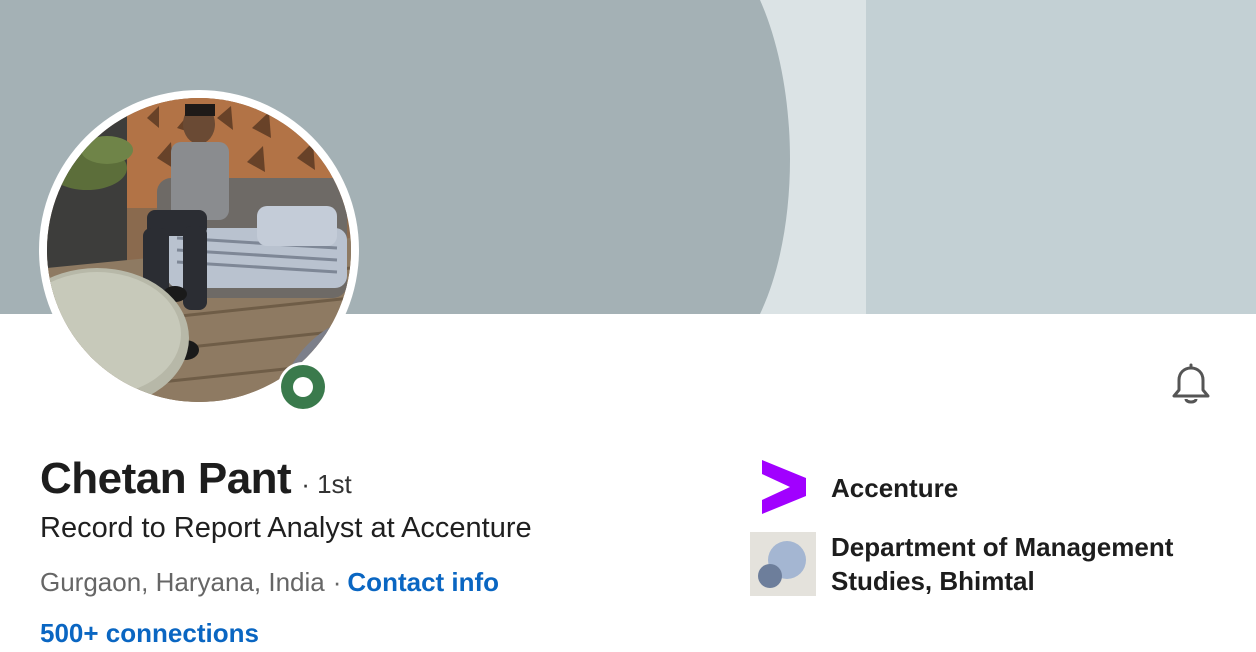 Image resolution: width=1256 pixels, height=652 pixels. I want to click on connections-link: 500+ connections, so click(149, 633).